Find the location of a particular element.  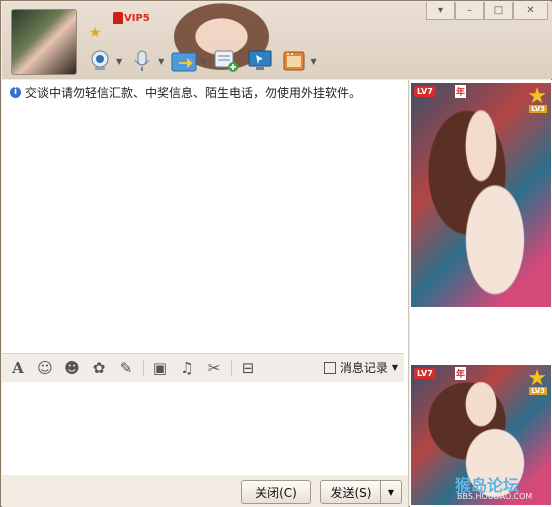

menu-button: ▾ is located at coordinates (440, 11).